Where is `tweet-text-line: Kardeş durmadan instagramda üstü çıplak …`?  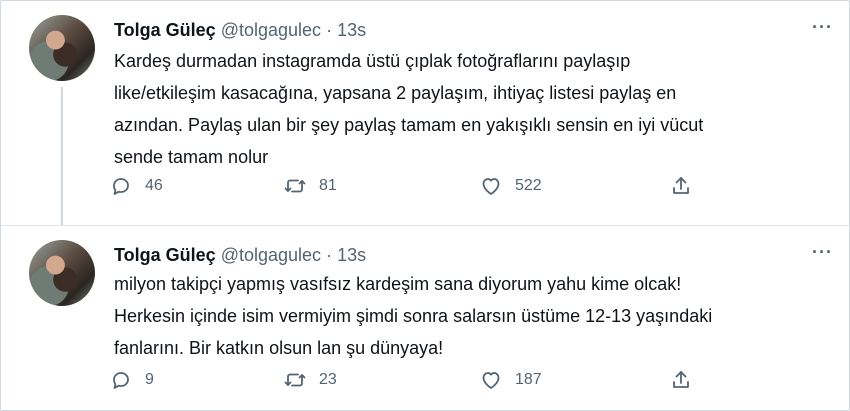
tweet-text-line: Kardeş durmadan instagramda üstü çıplak … is located at coordinates (372, 61).